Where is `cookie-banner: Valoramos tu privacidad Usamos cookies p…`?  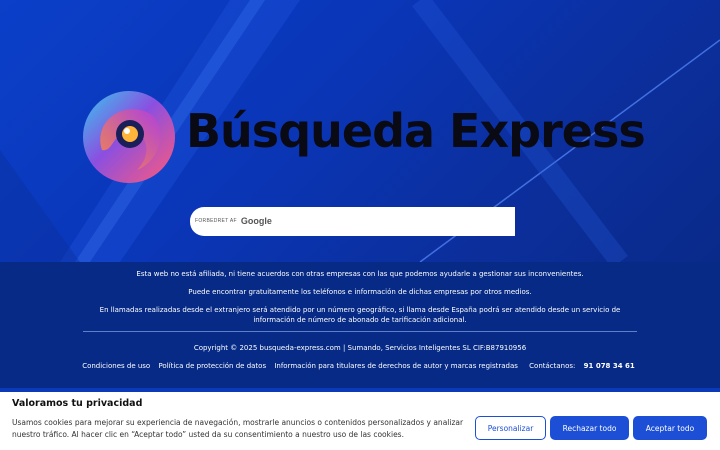 cookie-banner: Valoramos tu privacidad Usamos cookies p… is located at coordinates (360, 421).